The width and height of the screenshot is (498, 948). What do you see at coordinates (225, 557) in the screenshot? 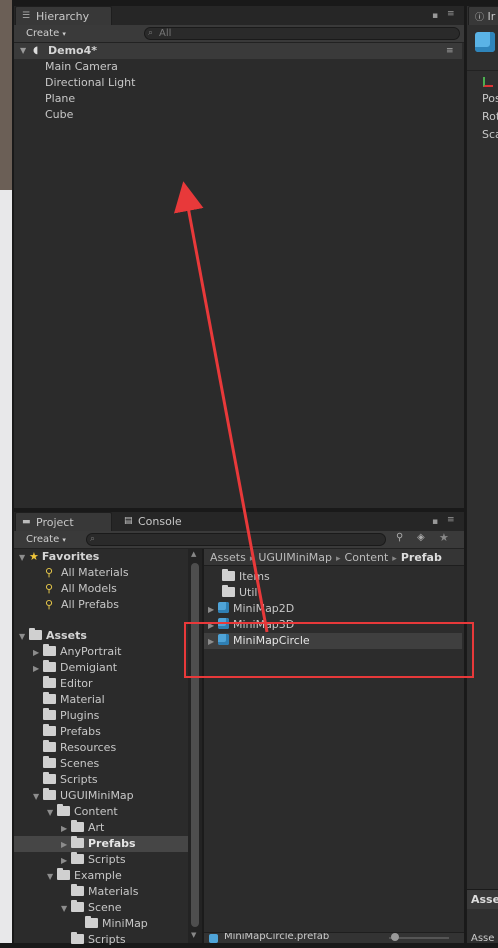
I see `breadcrumb-item: Assets` at bounding box center [225, 557].